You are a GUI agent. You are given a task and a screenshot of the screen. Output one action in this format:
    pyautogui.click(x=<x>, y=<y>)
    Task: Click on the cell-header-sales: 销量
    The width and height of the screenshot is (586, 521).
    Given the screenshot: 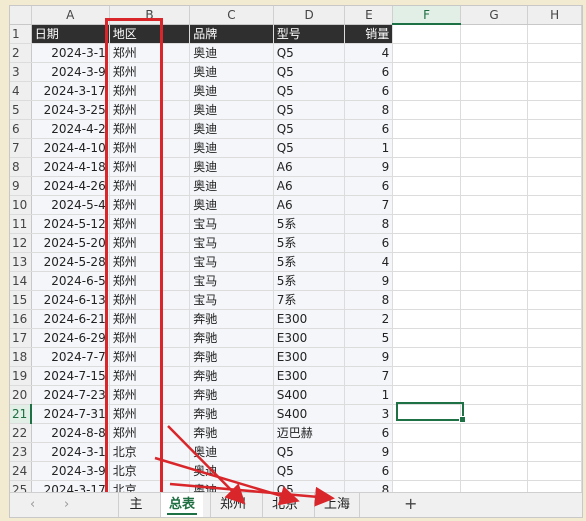 What is the action you would take?
    pyautogui.click(x=369, y=34)
    